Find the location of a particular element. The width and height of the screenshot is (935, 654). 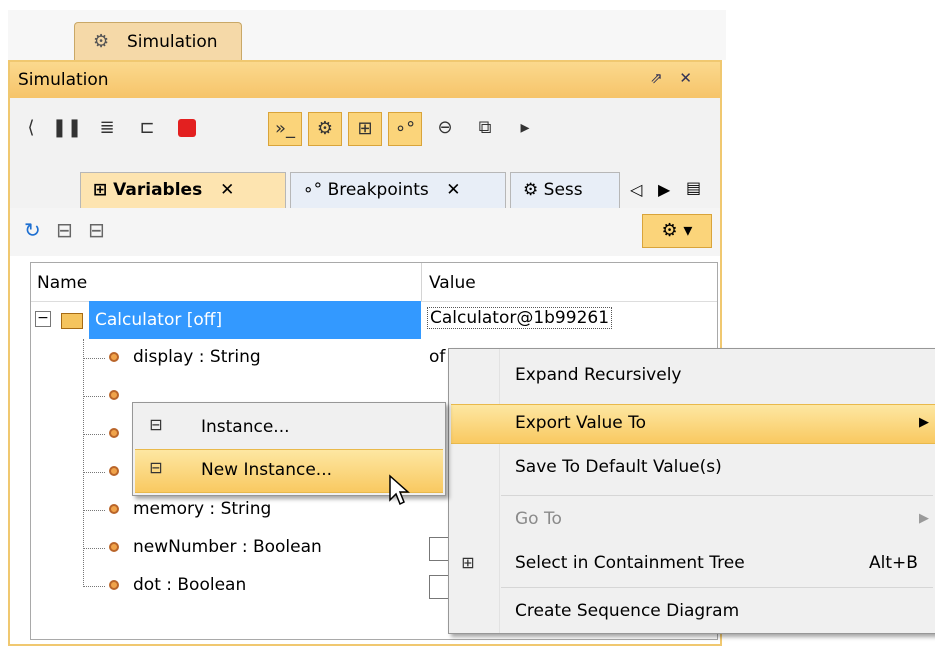

tab-simulation: ⚙ Simulation is located at coordinates (158, 42).